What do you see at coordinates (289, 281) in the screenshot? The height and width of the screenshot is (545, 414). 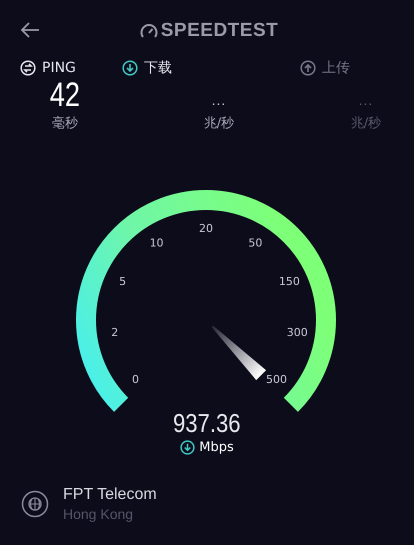 I see `scale-label: 150` at bounding box center [289, 281].